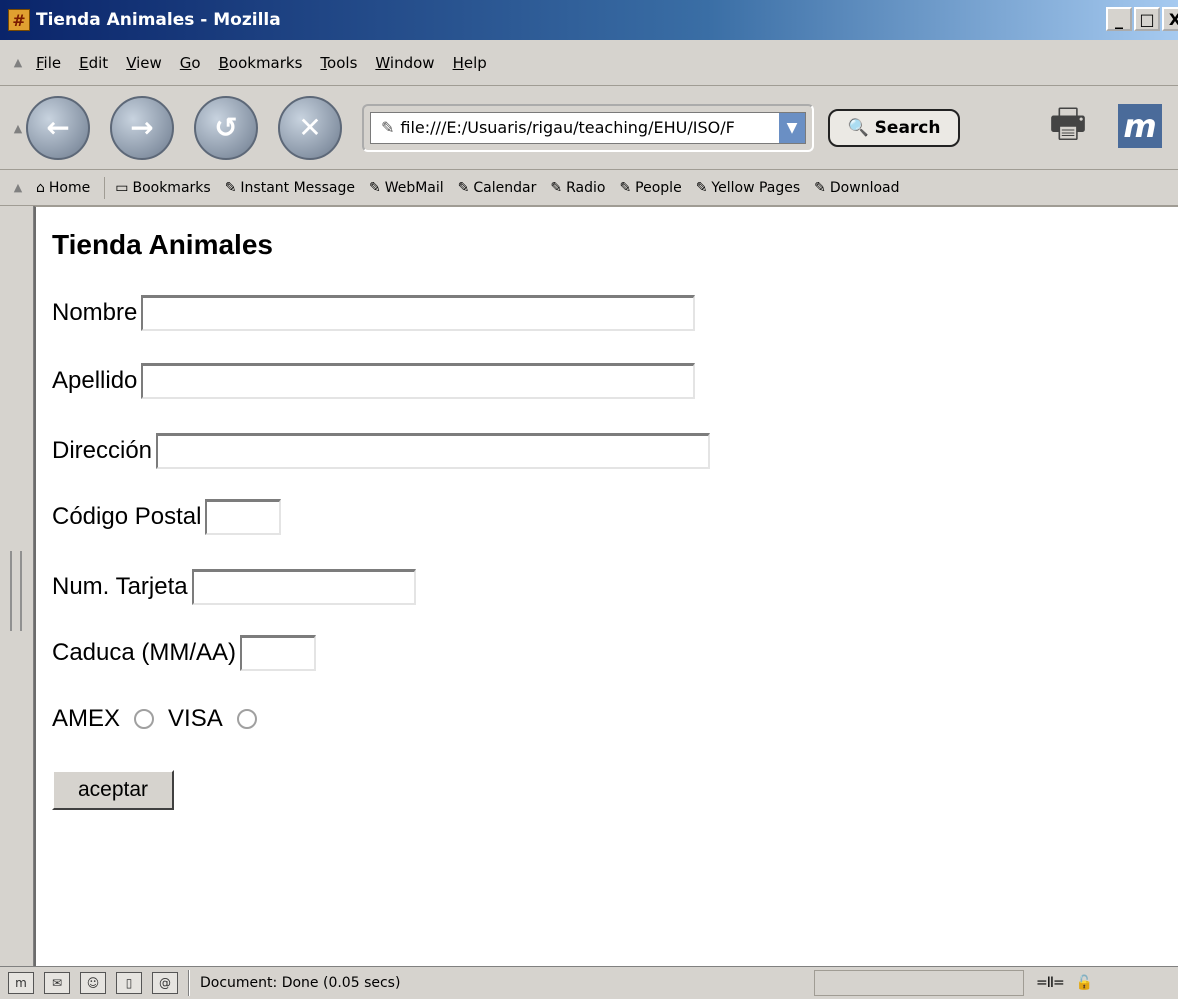  I want to click on caduca-label: Caduca (MM/AA), so click(144, 652).